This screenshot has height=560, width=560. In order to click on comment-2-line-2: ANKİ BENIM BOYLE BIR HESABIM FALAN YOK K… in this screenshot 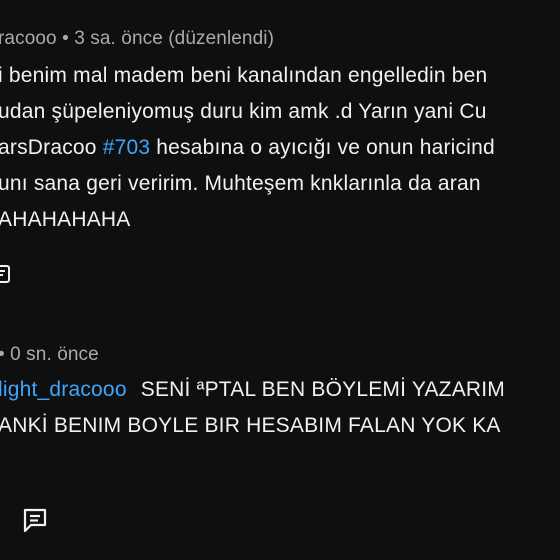, I will do `click(250, 425)`.